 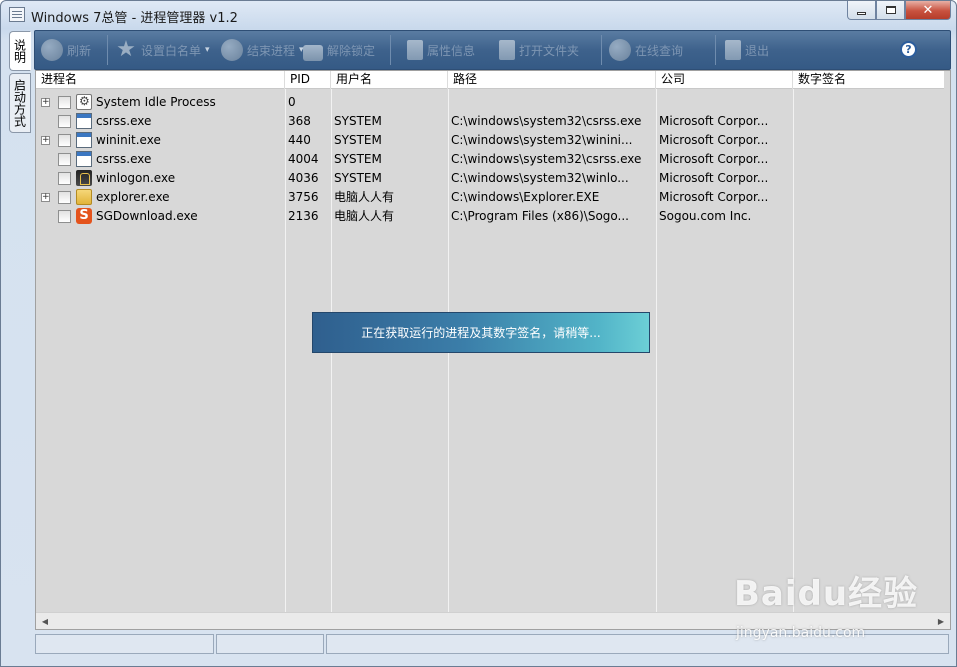 I want to click on unlock-button: 解除锁定, so click(x=339, y=50).